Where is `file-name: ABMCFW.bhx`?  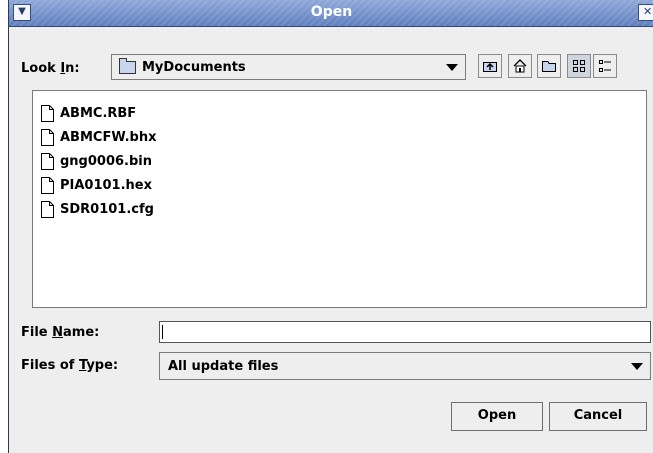
file-name: ABMCFW.bhx is located at coordinates (108, 137).